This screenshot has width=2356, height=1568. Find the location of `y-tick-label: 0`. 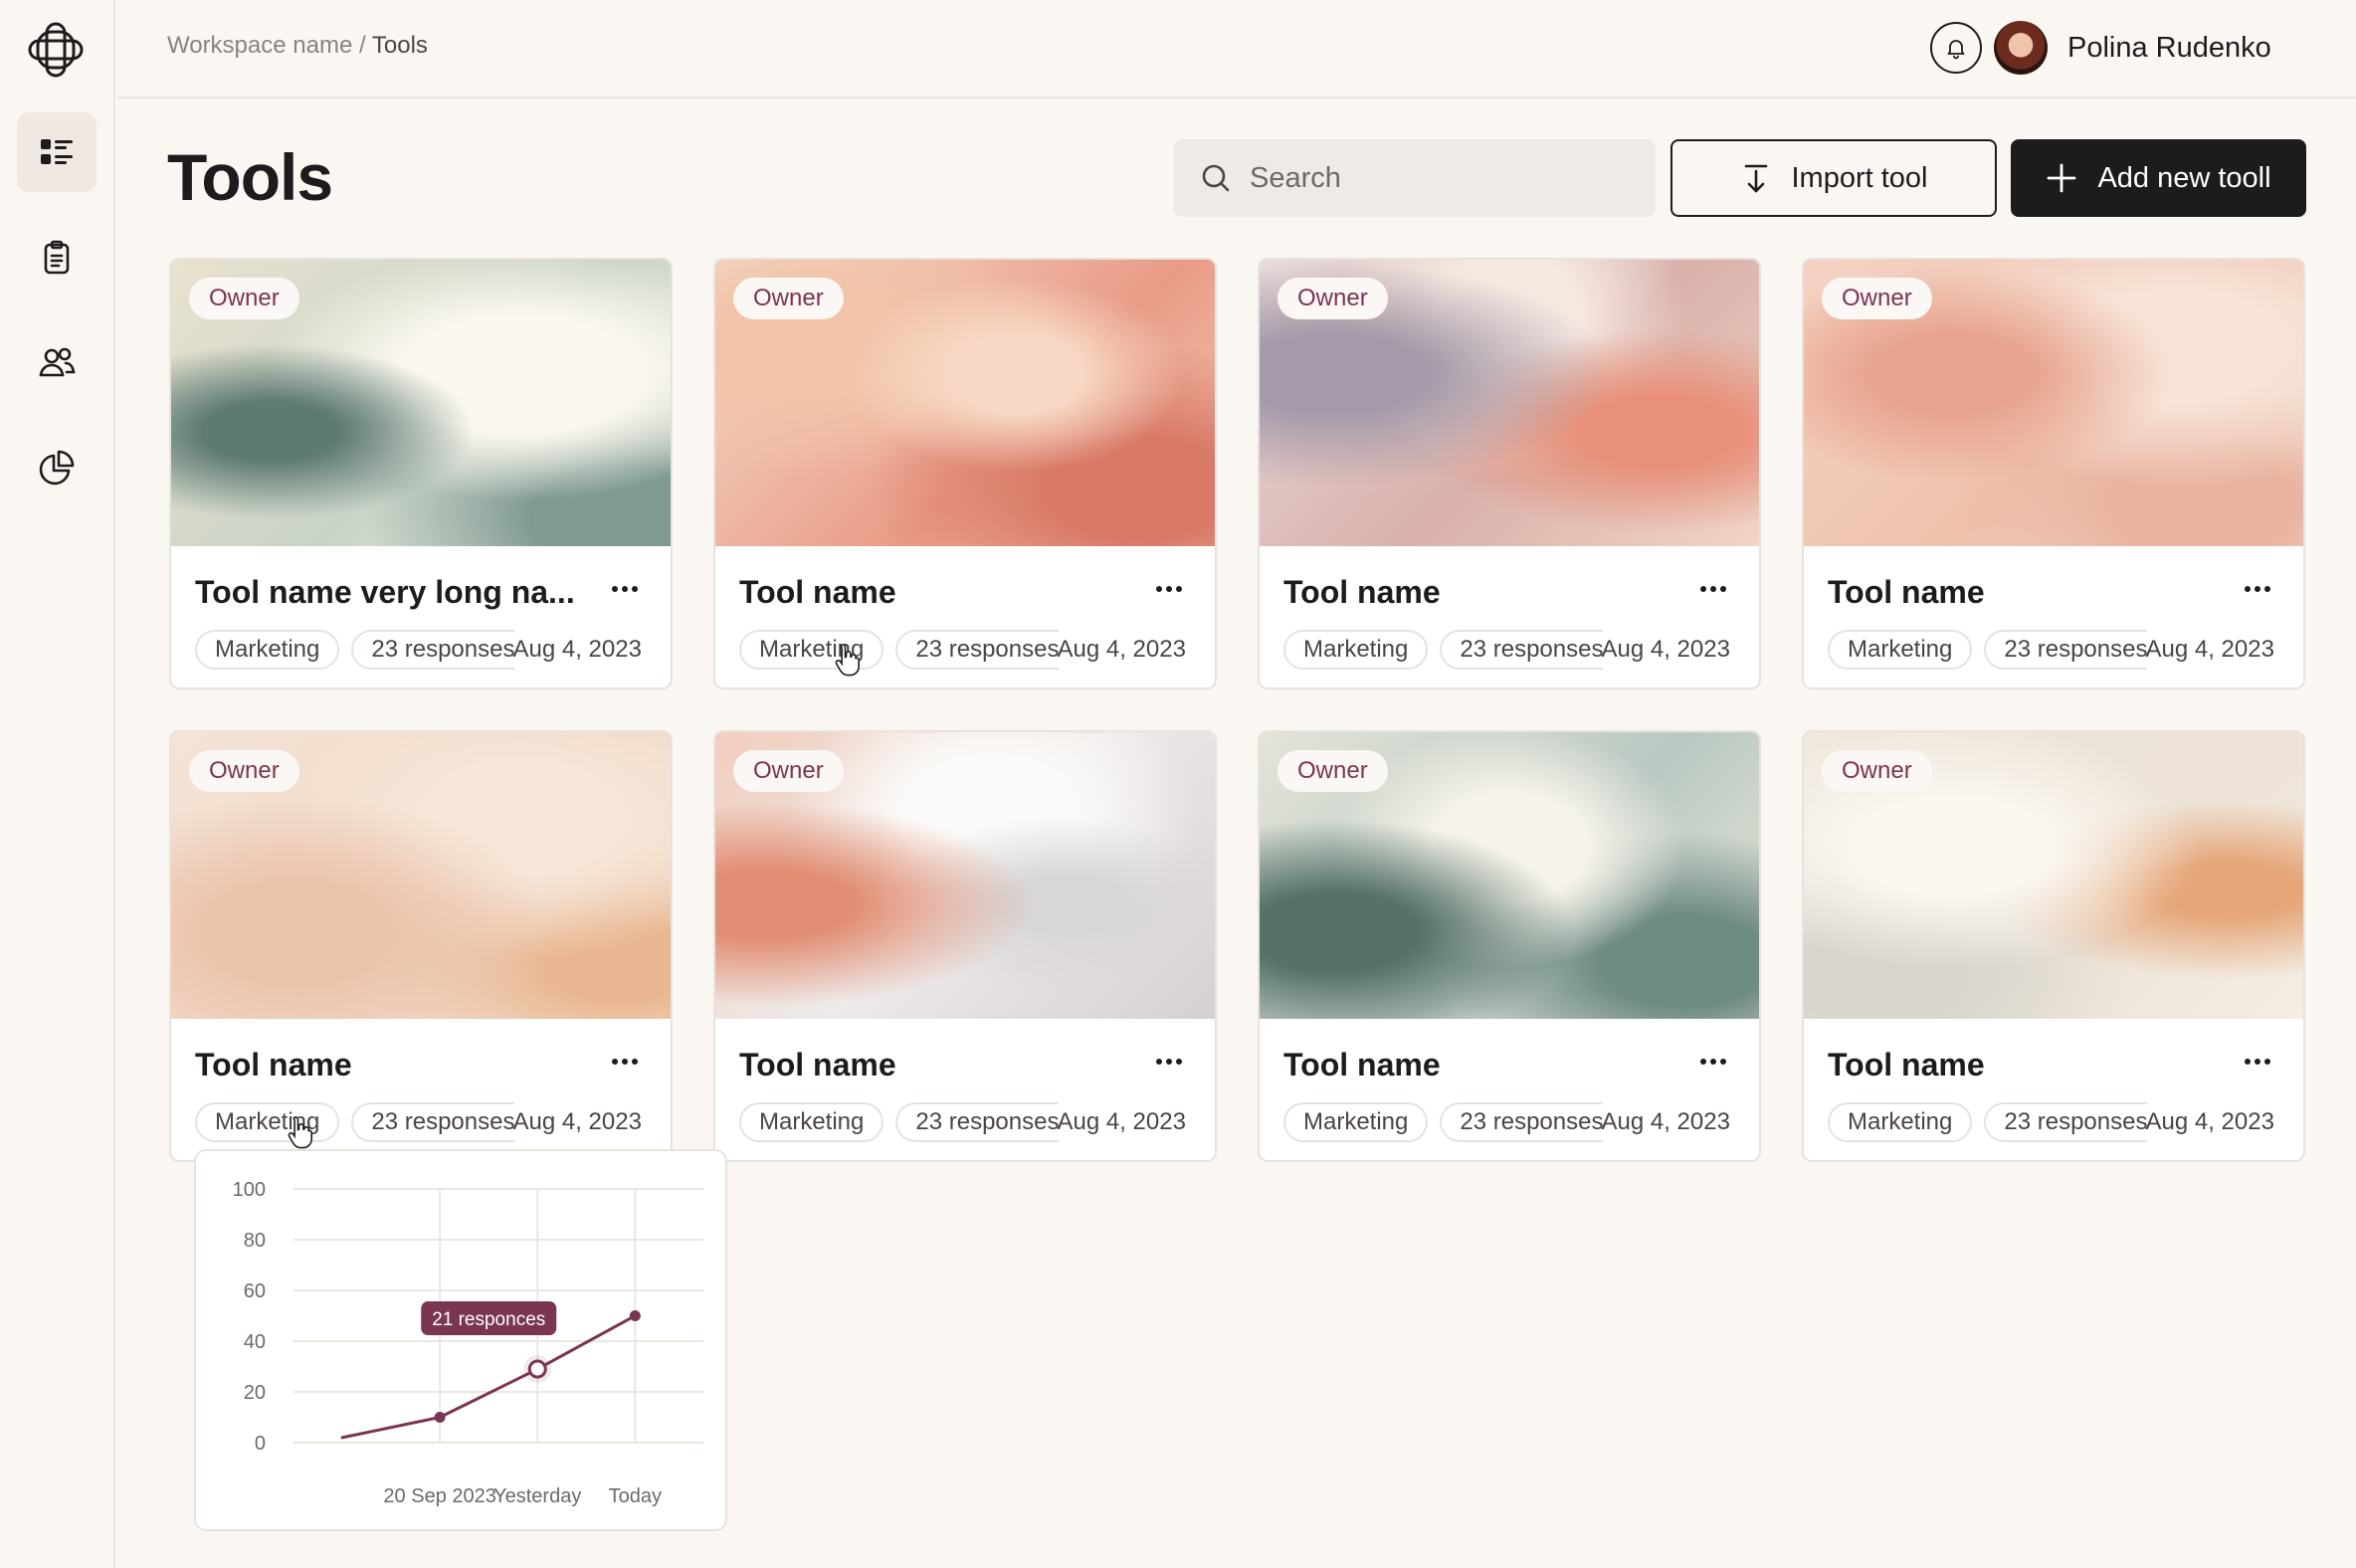

y-tick-label: 0 is located at coordinates (260, 1444).